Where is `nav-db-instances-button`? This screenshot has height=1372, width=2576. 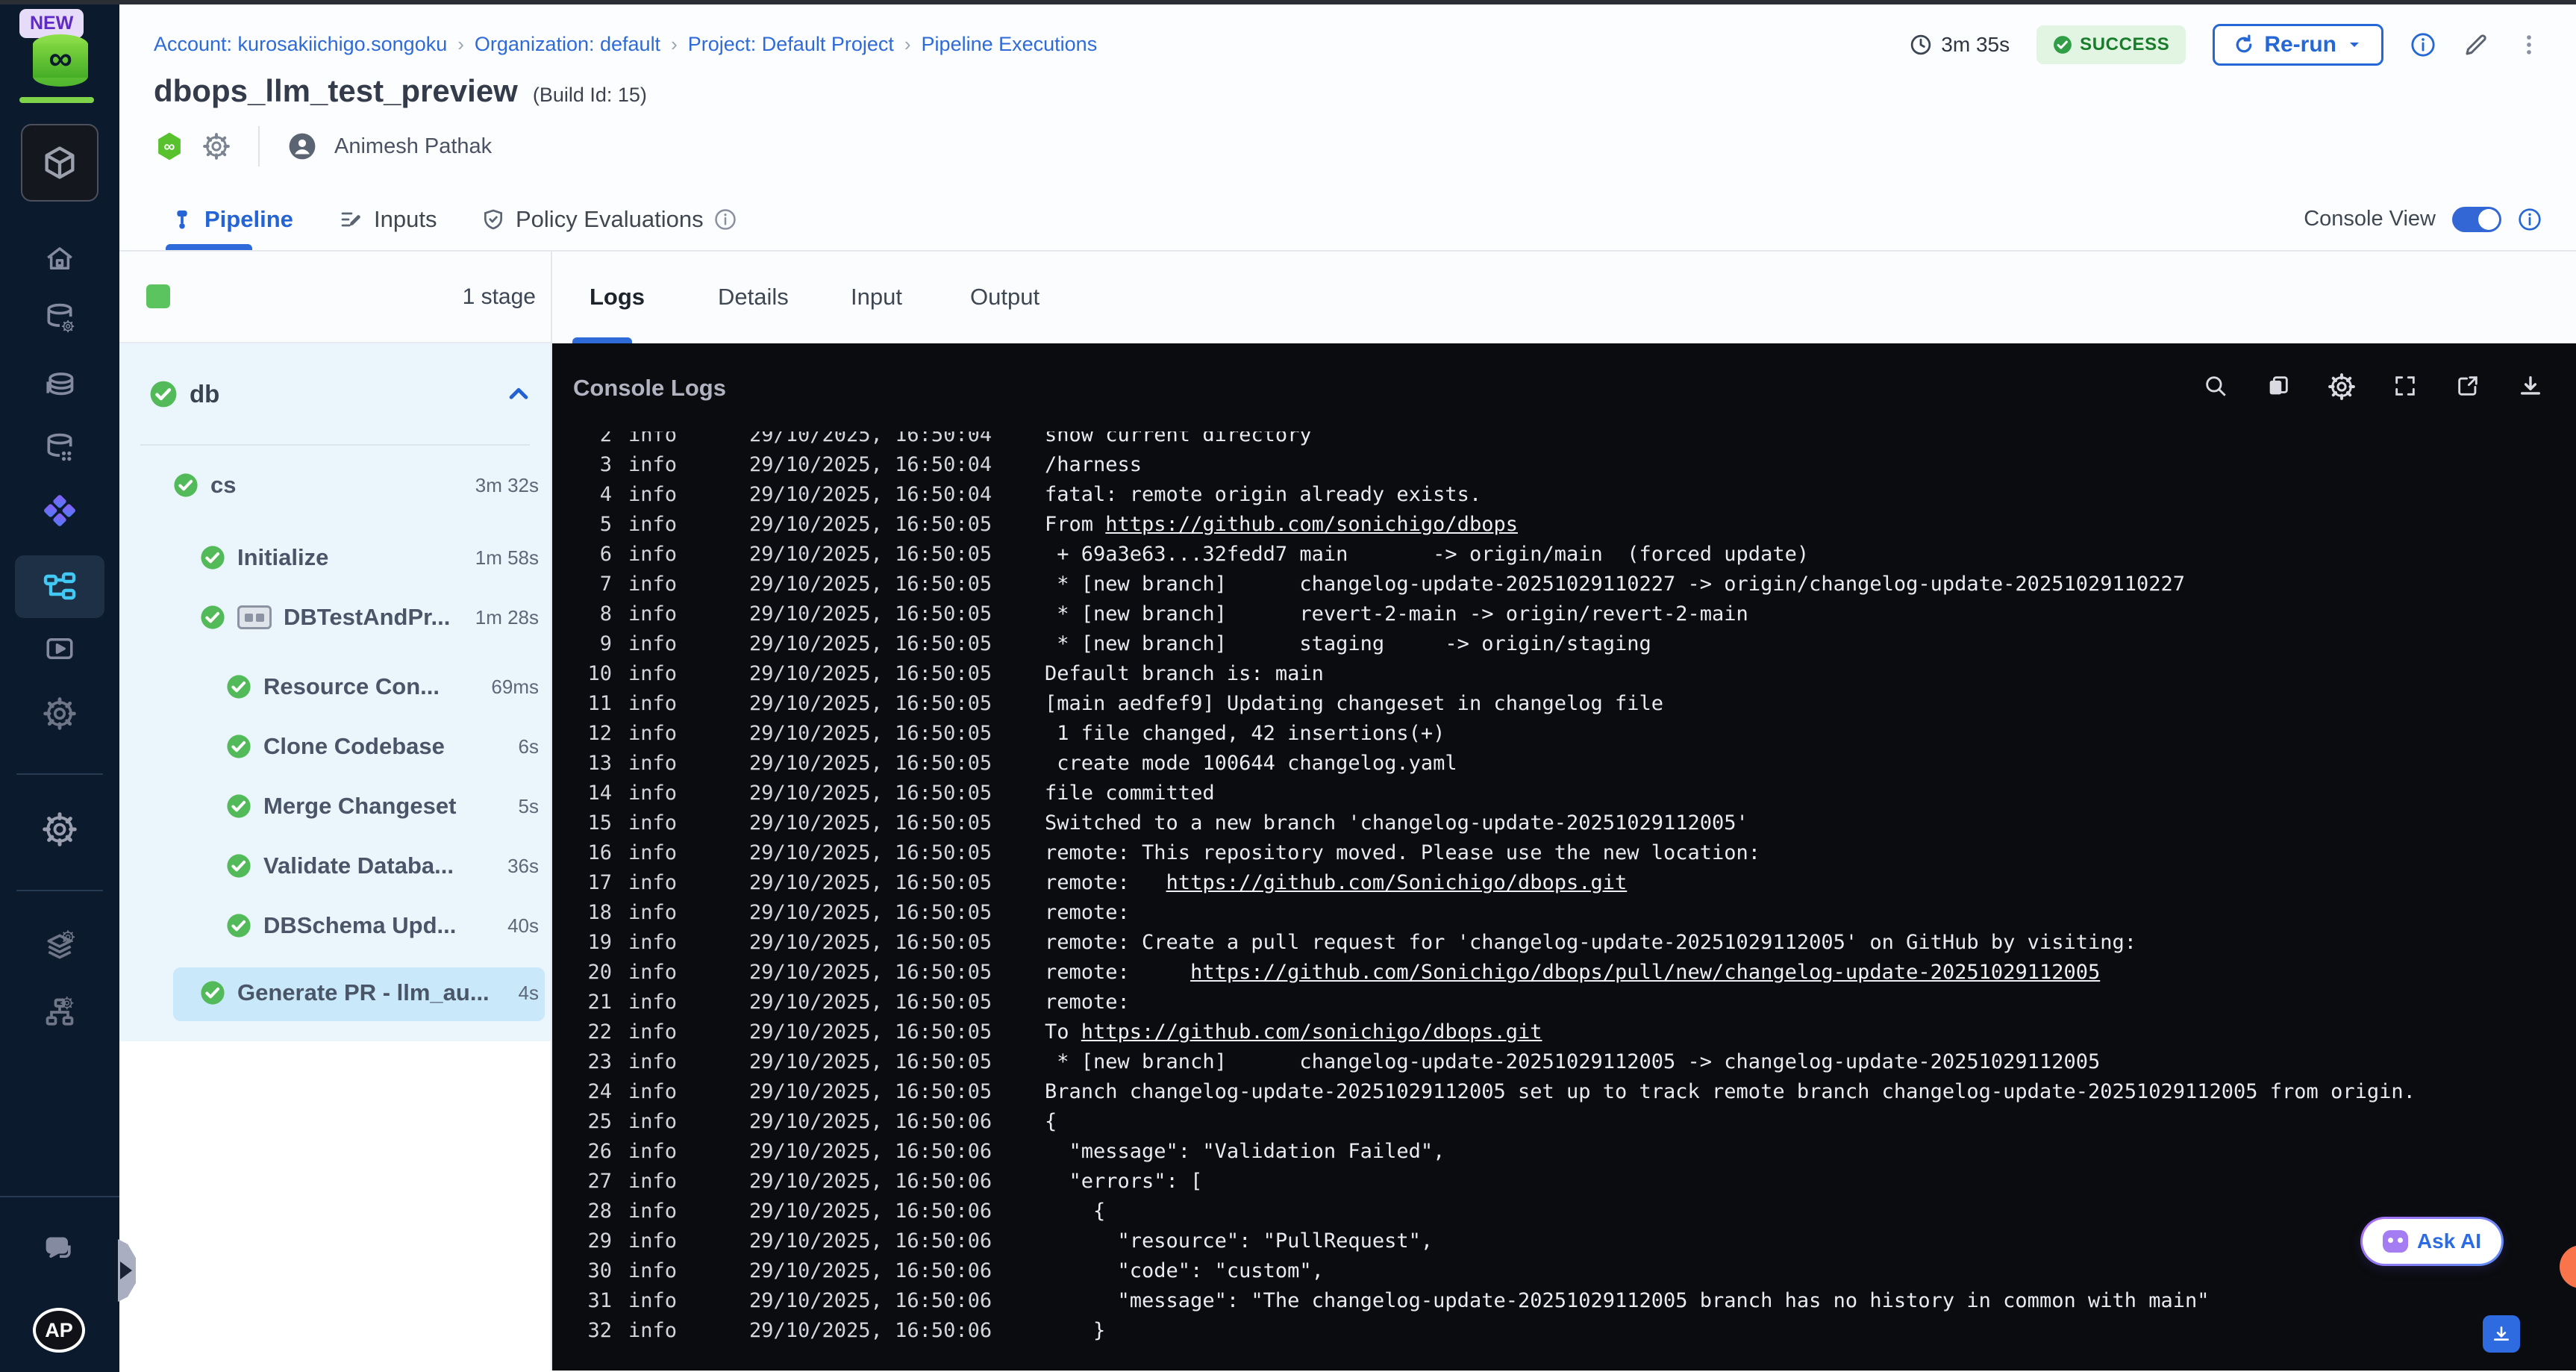
nav-db-instances-button is located at coordinates (59, 318).